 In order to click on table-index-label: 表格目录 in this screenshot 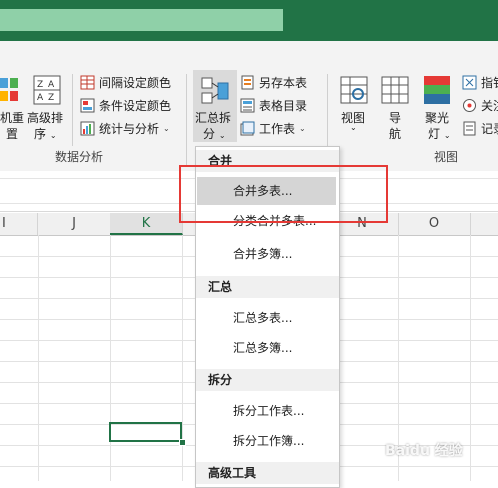, I will do `click(283, 105)`.